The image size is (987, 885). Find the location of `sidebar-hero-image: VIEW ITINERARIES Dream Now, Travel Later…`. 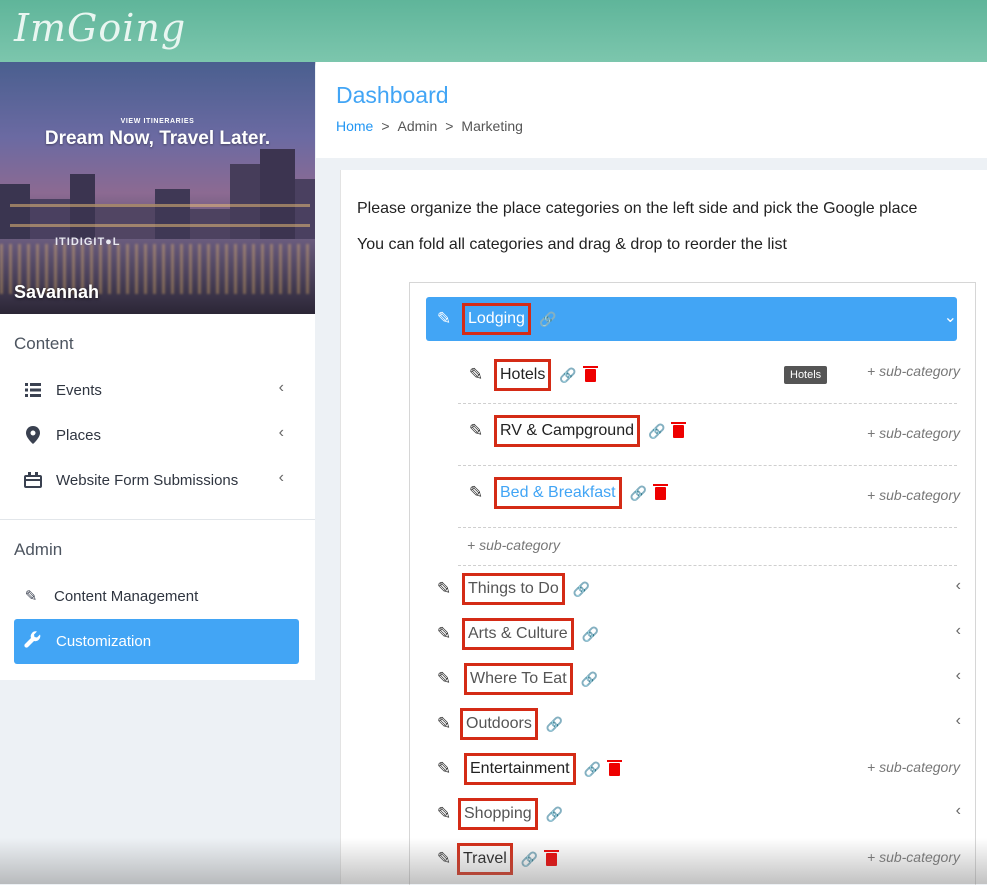

sidebar-hero-image: VIEW ITINERARIES Dream Now, Travel Later… is located at coordinates (157, 188).